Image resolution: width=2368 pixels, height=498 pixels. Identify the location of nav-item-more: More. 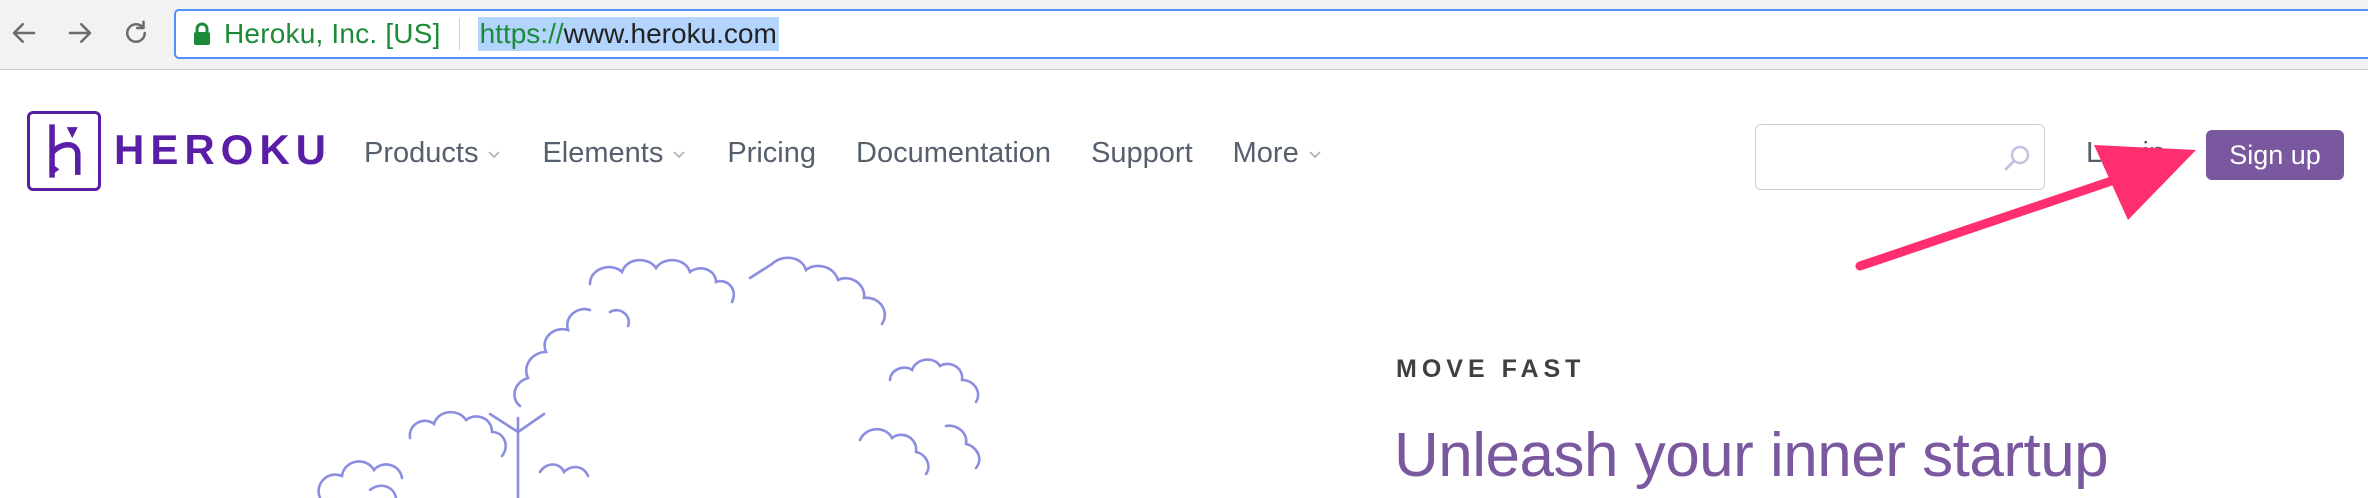
(1278, 153).